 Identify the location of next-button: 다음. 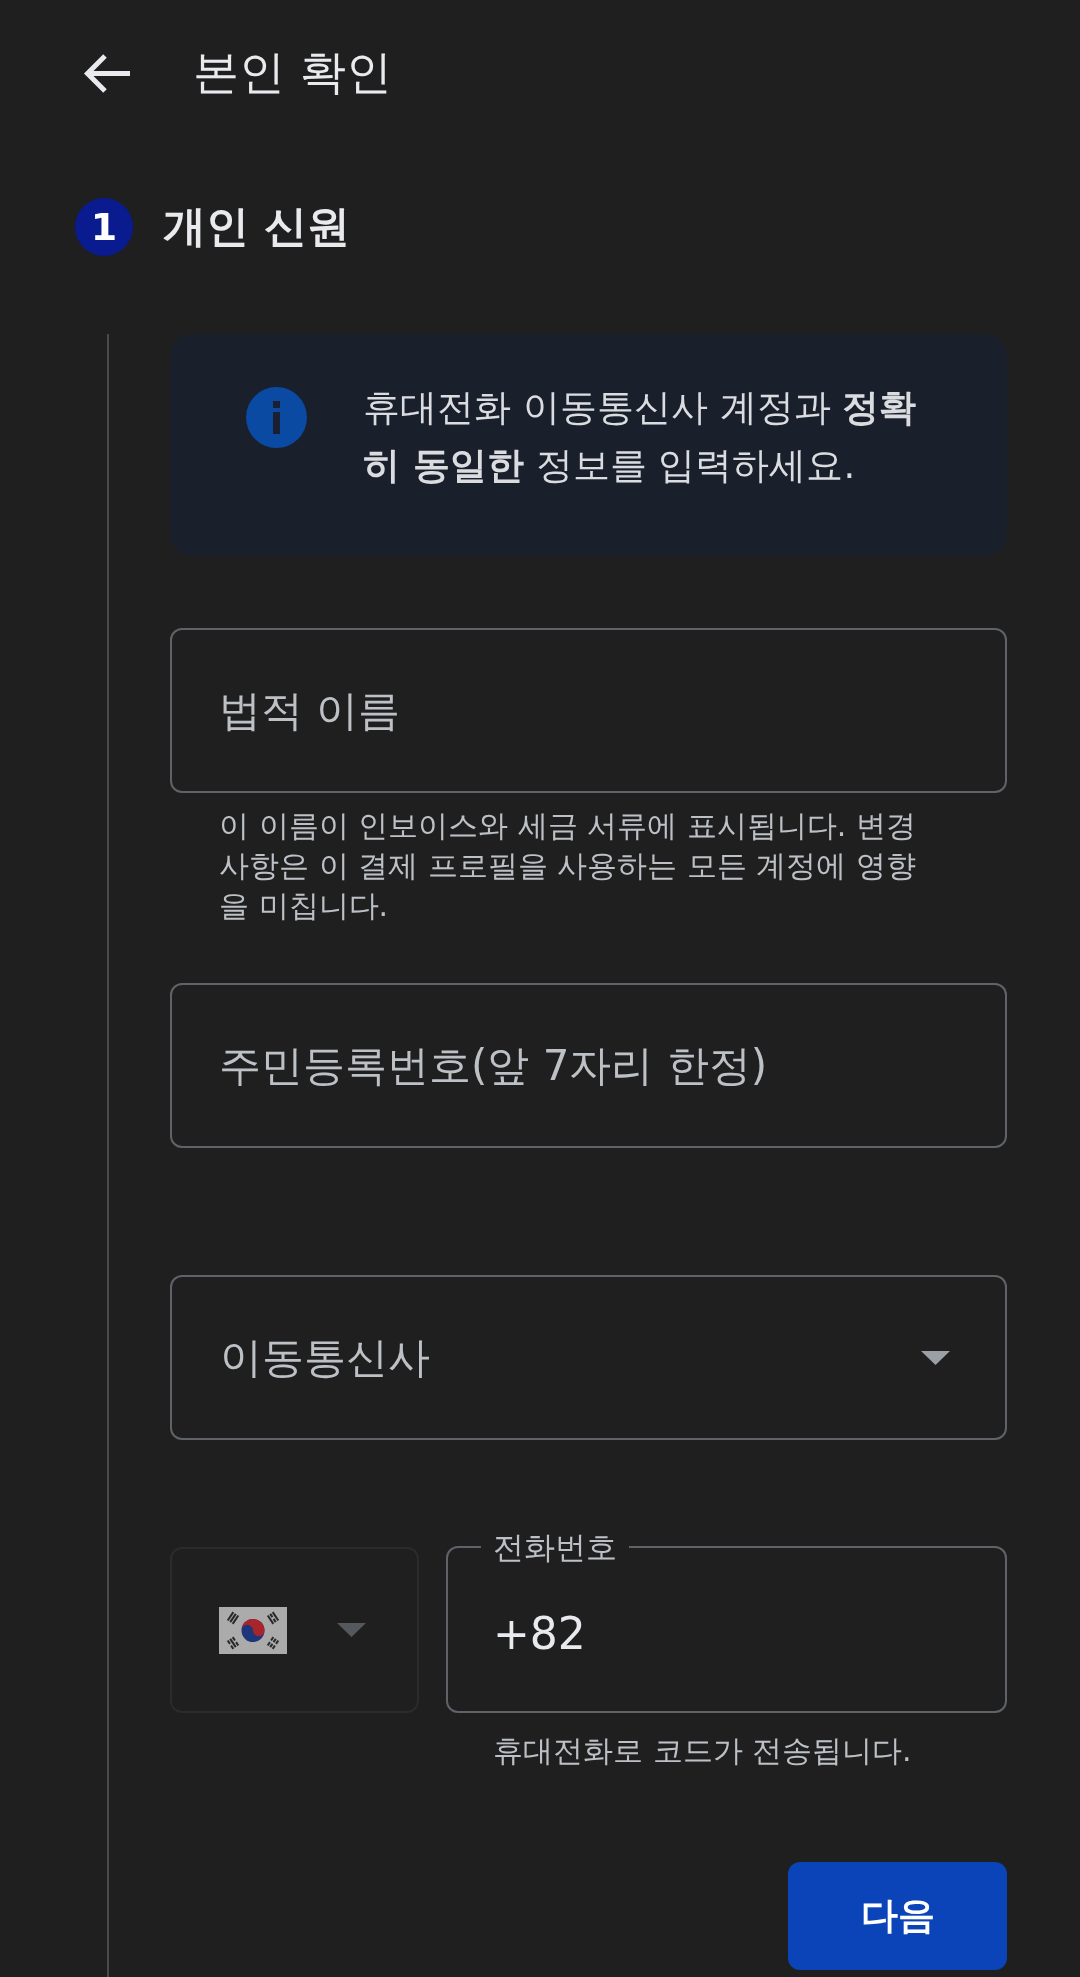
(897, 1916).